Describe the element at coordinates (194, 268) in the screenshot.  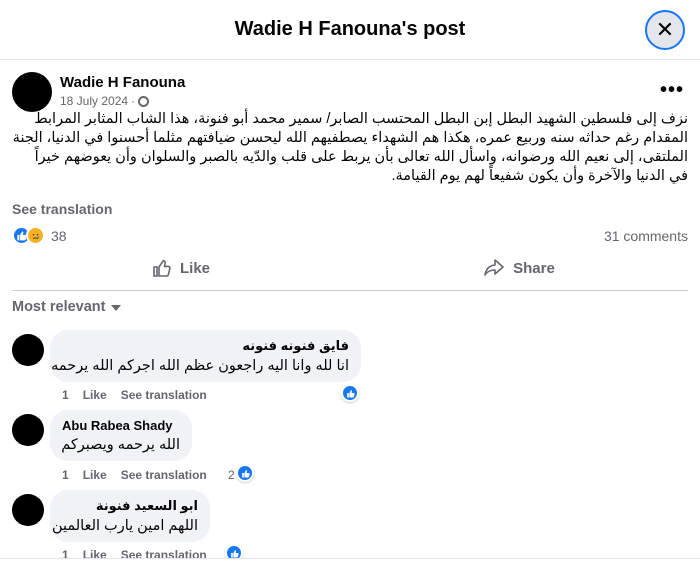
I see `like-label: Like` at that location.